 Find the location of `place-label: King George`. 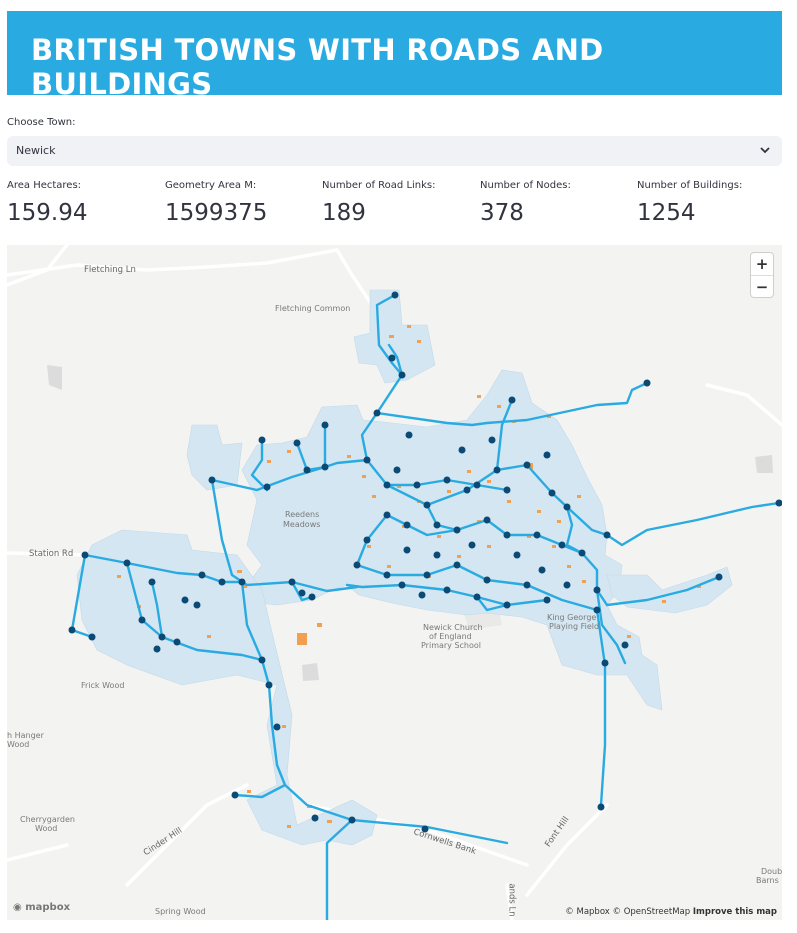

place-label: King George is located at coordinates (572, 617).